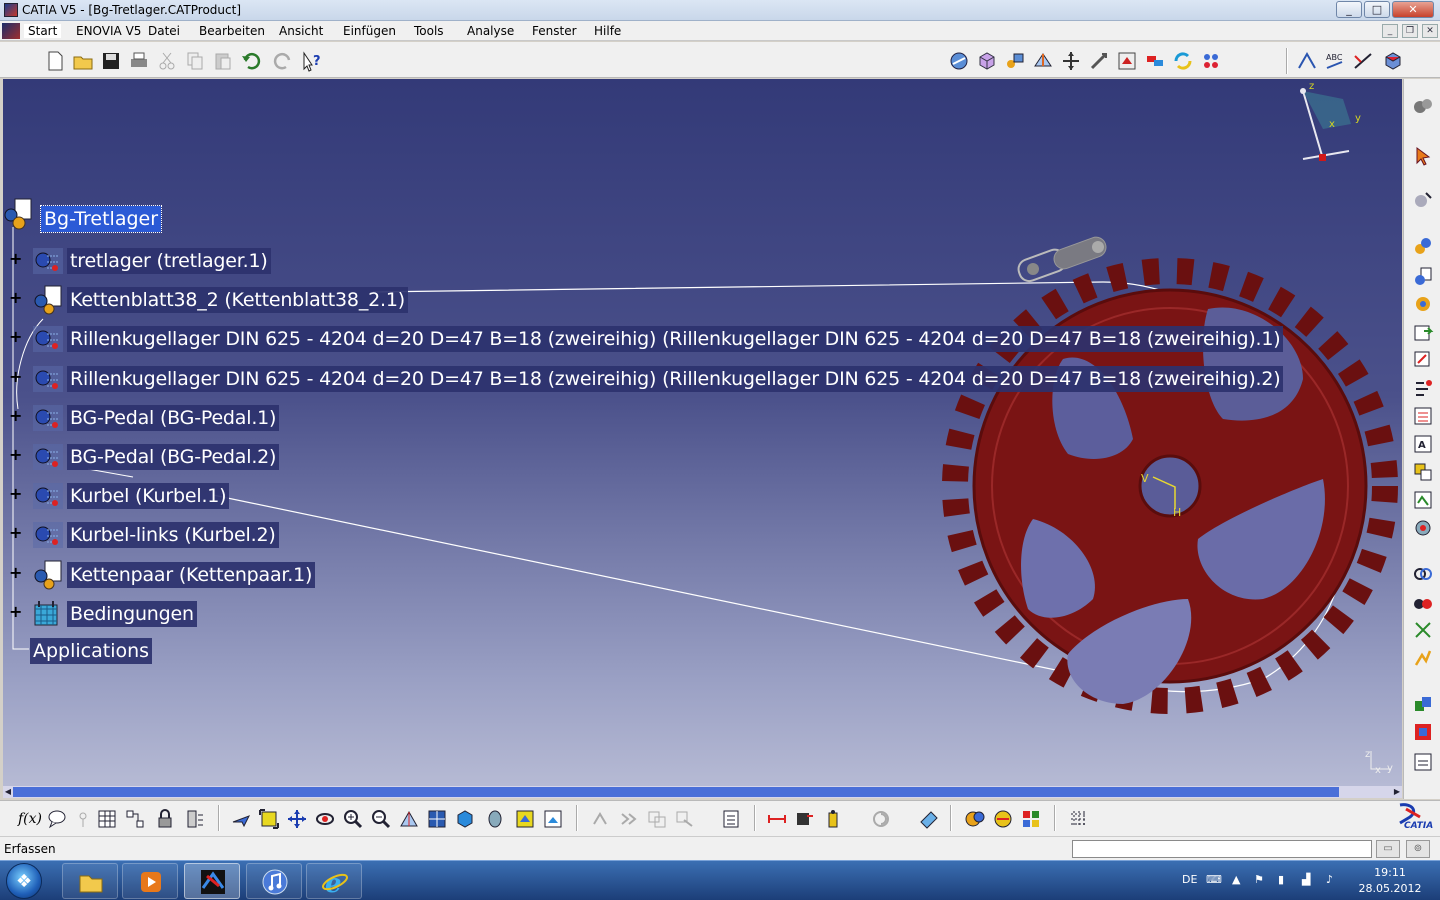  I want to click on mdi-restore-button: ❐, so click(1410, 31).